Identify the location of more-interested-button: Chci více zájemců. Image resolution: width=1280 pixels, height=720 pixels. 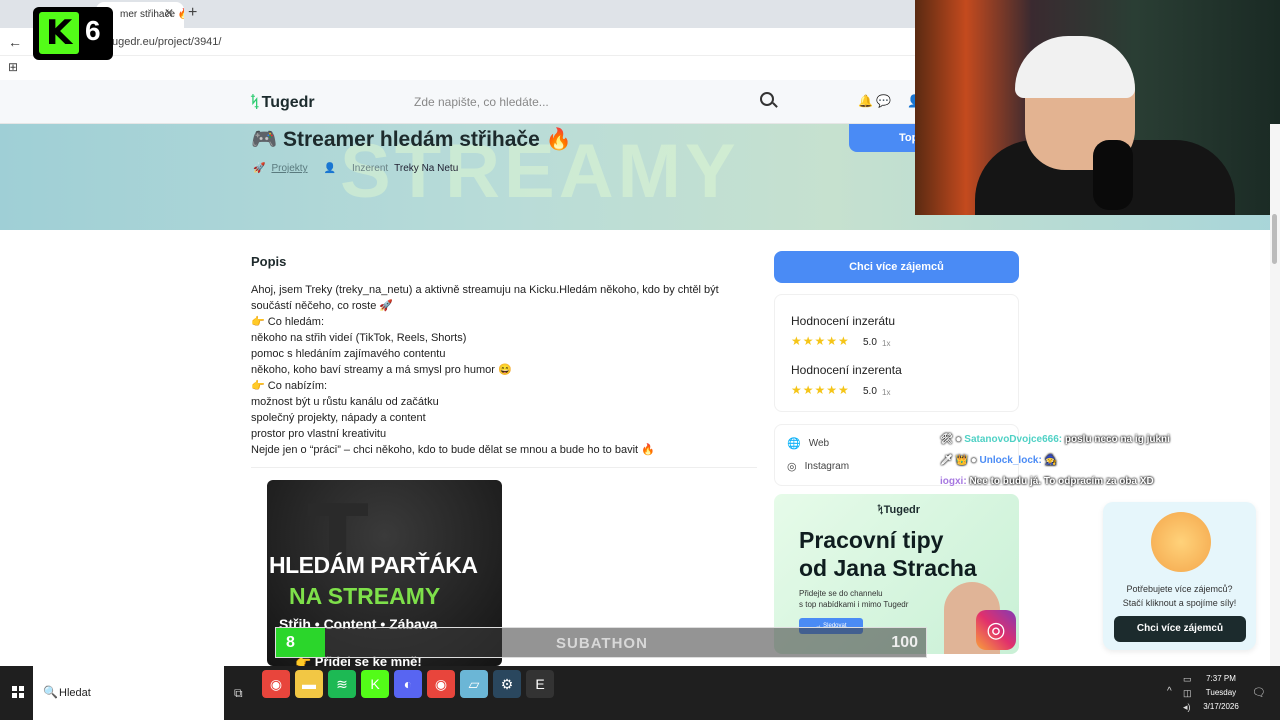
(896, 267).